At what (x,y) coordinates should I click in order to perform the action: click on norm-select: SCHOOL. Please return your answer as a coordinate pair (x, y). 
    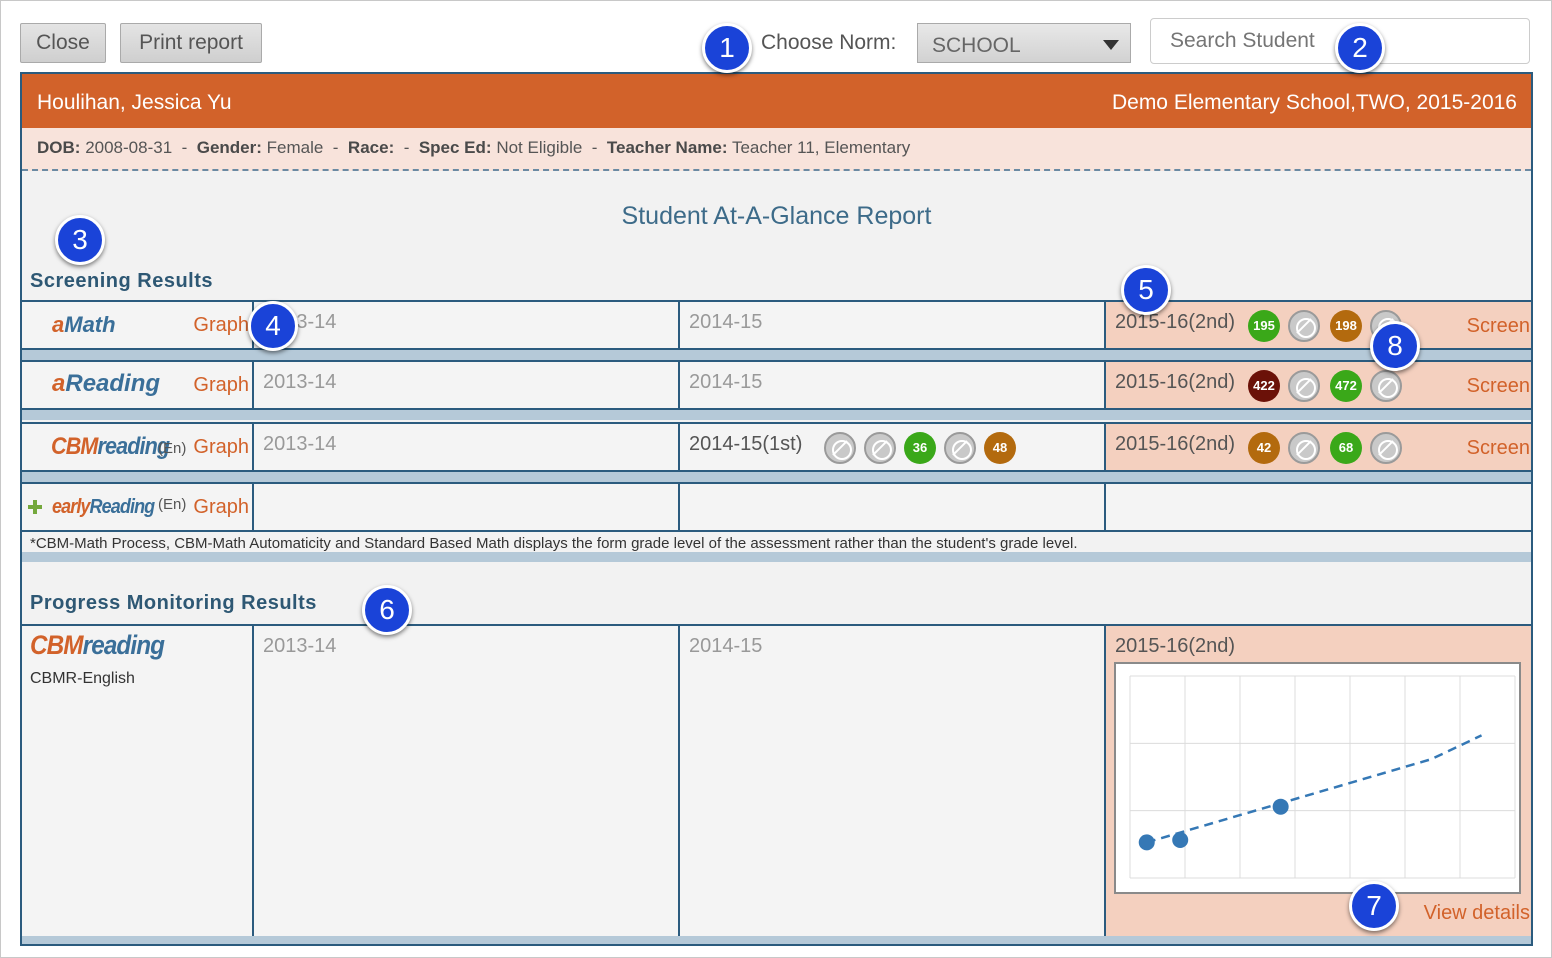
    Looking at the image, I should click on (1024, 43).